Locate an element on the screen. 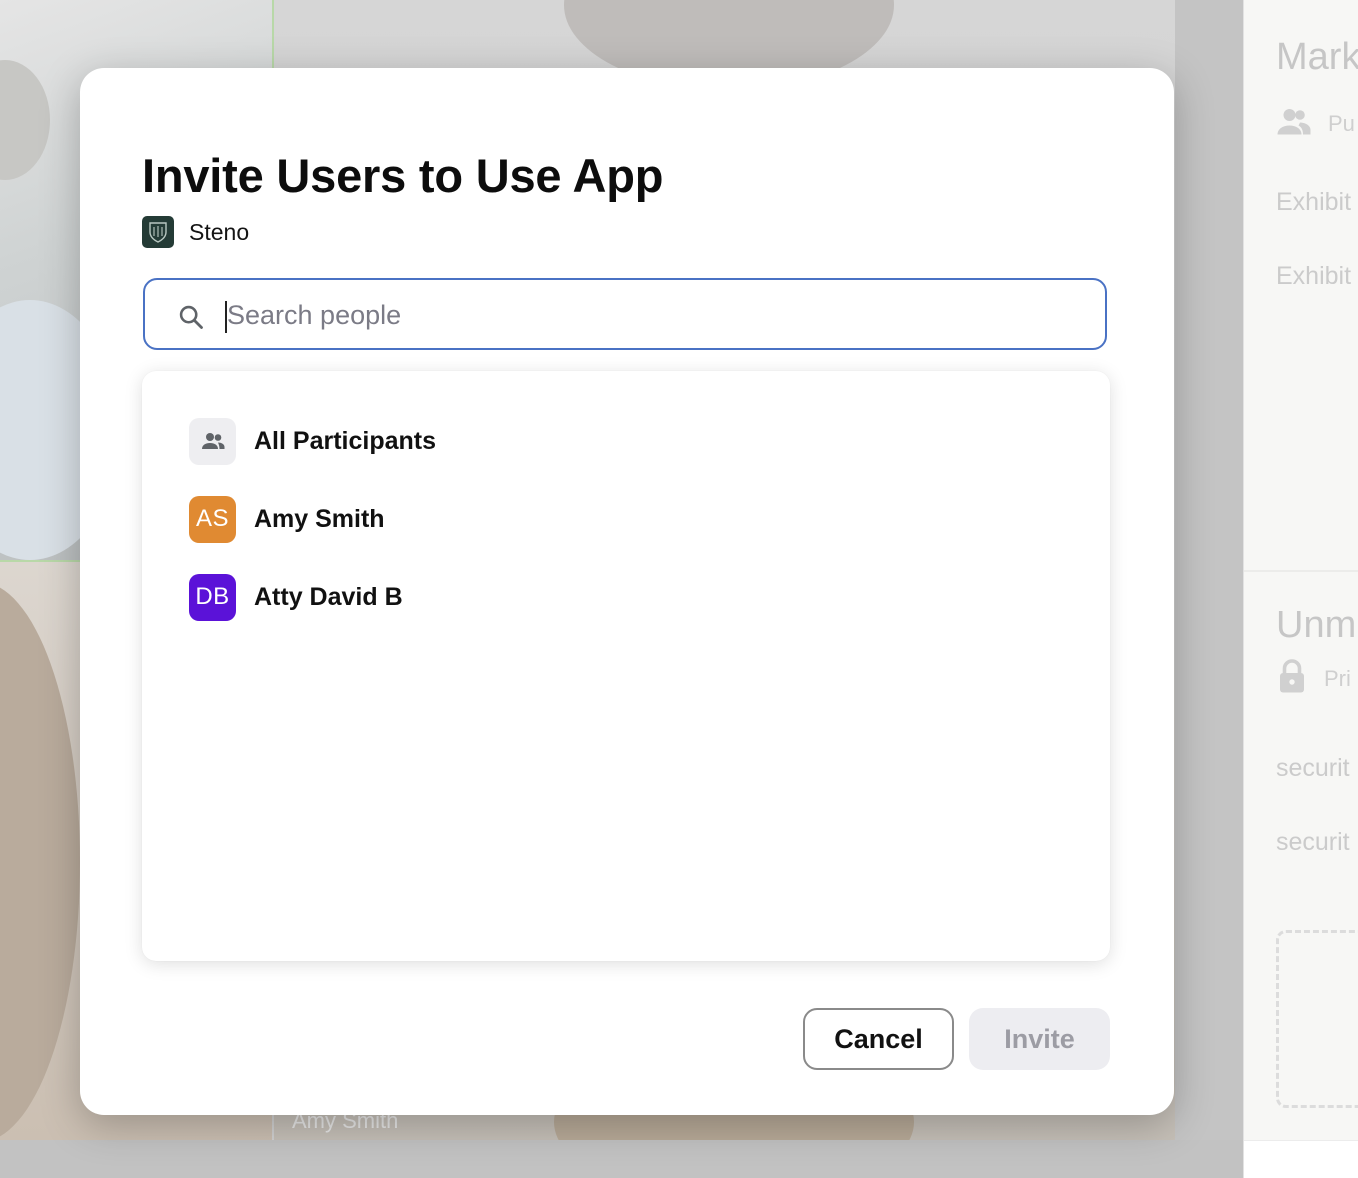 The image size is (1358, 1178). search-field is located at coordinates (625, 314).